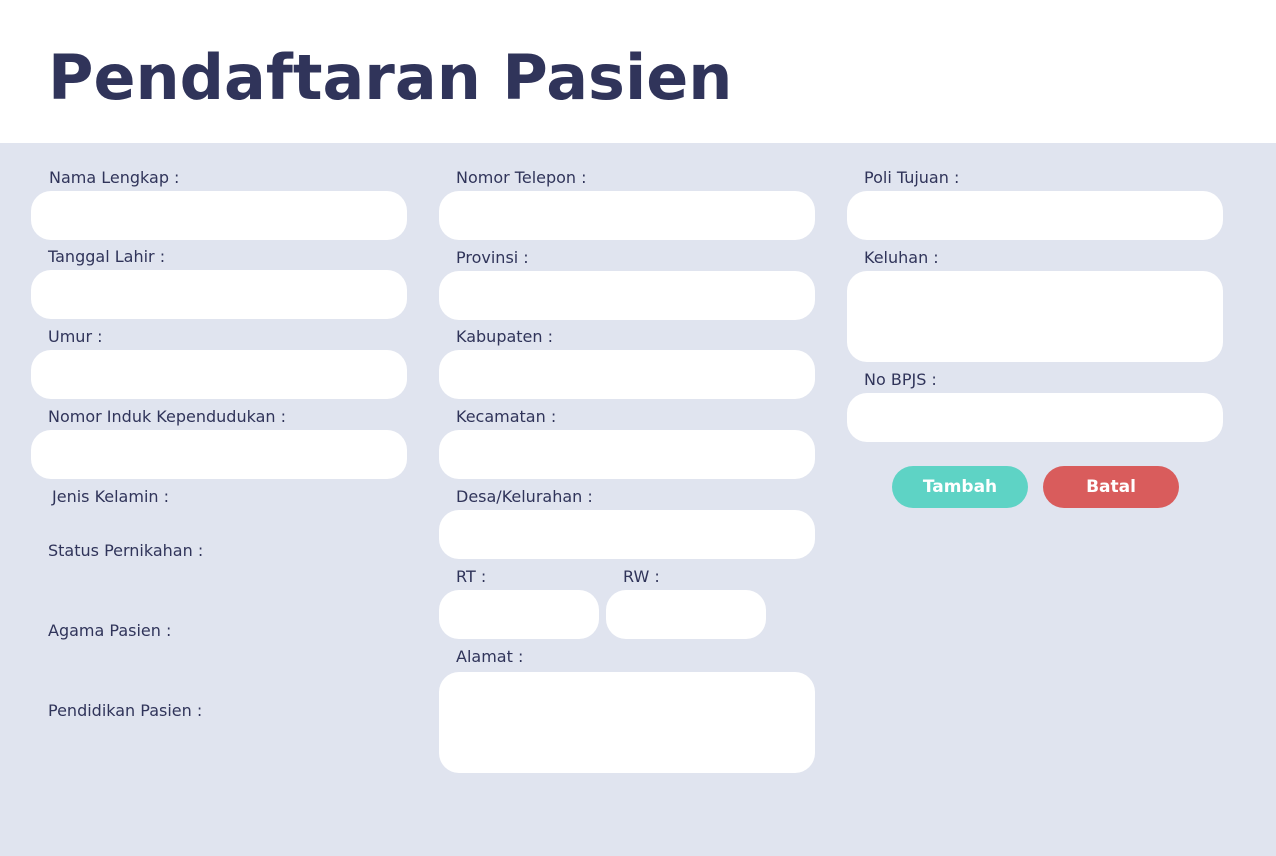  What do you see at coordinates (126, 550) in the screenshot?
I see `marital-status-label: Status Pernikahan :` at bounding box center [126, 550].